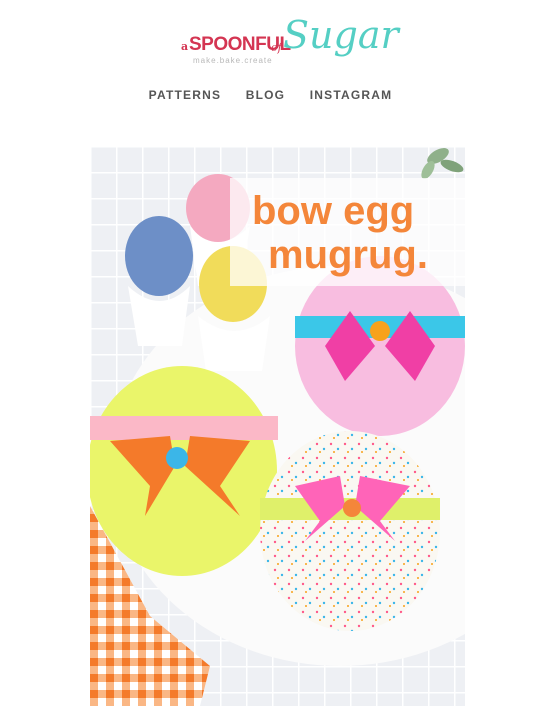 The width and height of the screenshot is (541, 726). What do you see at coordinates (185, 46) in the screenshot?
I see `logo-a: a` at bounding box center [185, 46].